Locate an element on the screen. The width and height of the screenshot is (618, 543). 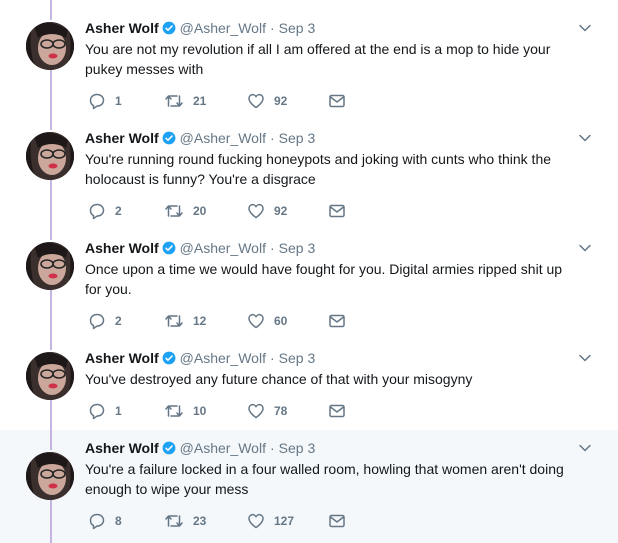
retweet-count: 20 is located at coordinates (200, 211).